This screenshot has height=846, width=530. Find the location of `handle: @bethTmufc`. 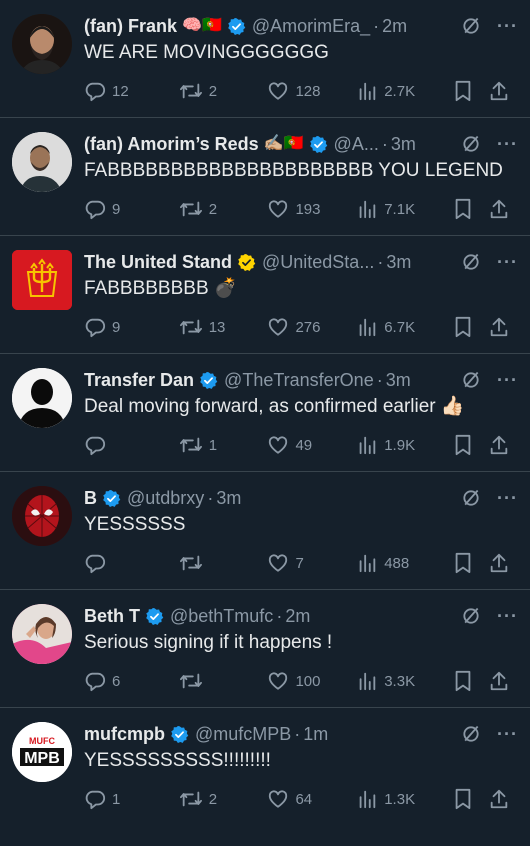

handle: @bethTmufc is located at coordinates (221, 616).